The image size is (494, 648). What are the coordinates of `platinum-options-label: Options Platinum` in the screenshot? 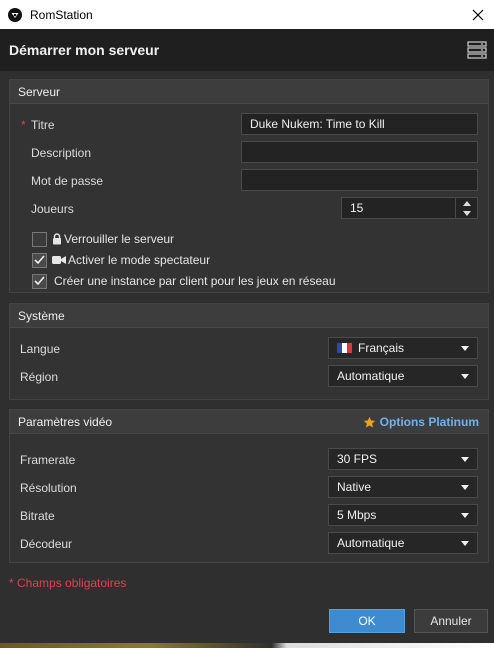 It's located at (429, 422).